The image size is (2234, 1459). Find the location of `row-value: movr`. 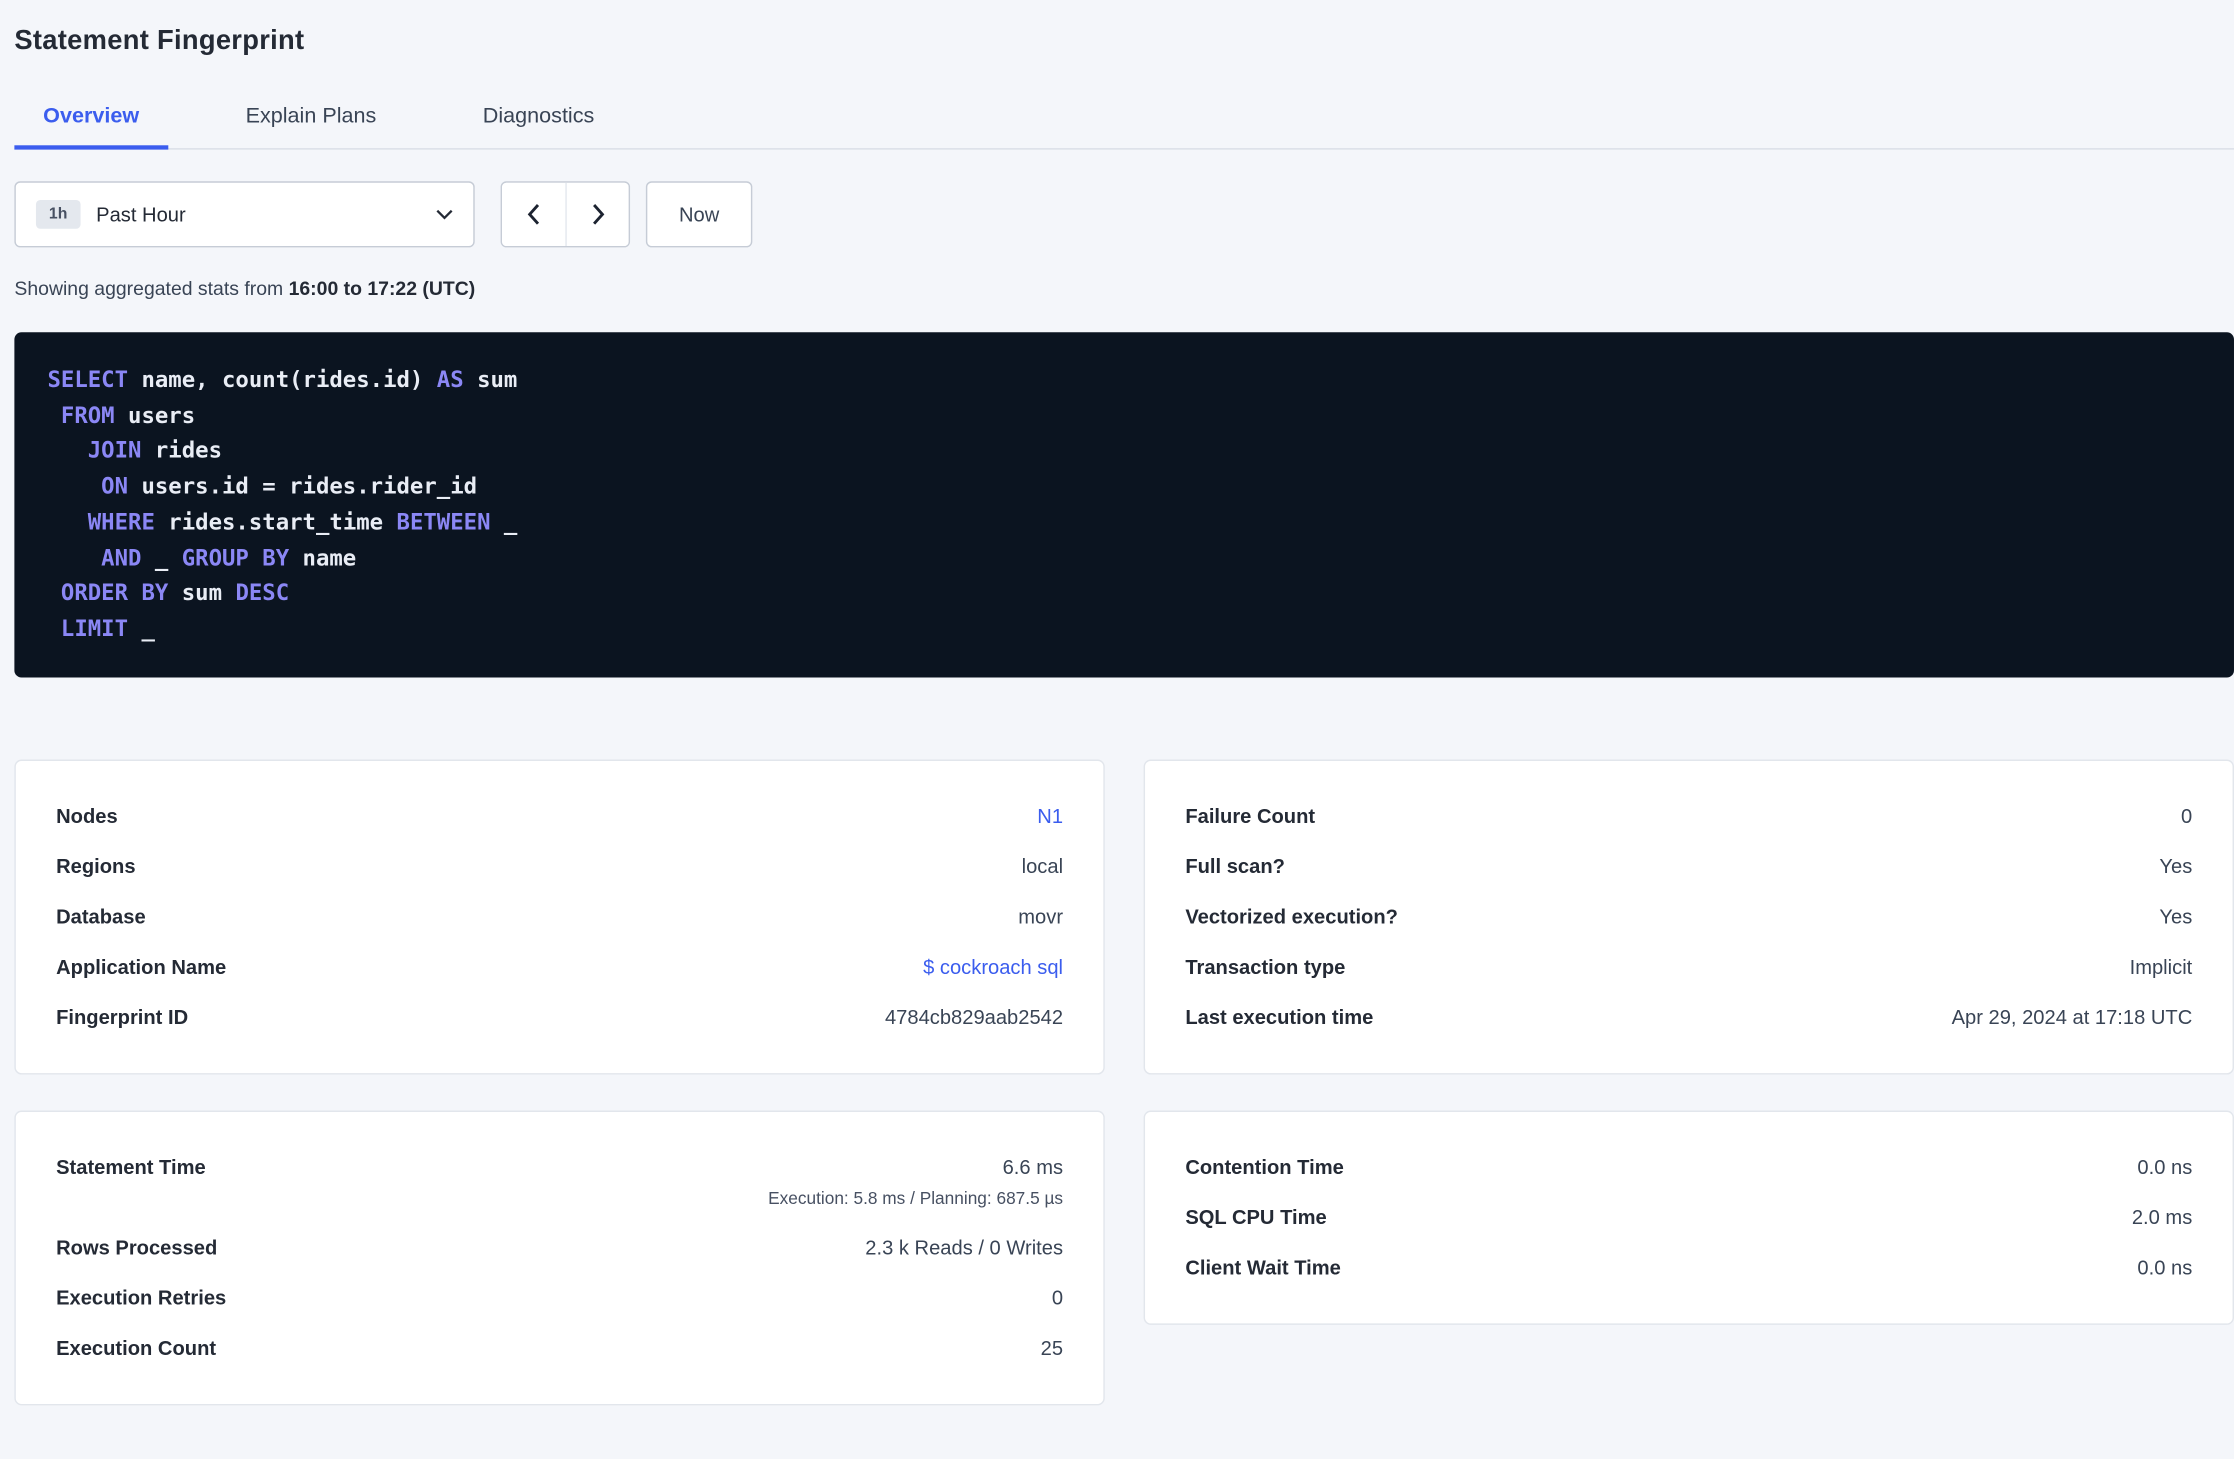

row-value: movr is located at coordinates (1041, 916).